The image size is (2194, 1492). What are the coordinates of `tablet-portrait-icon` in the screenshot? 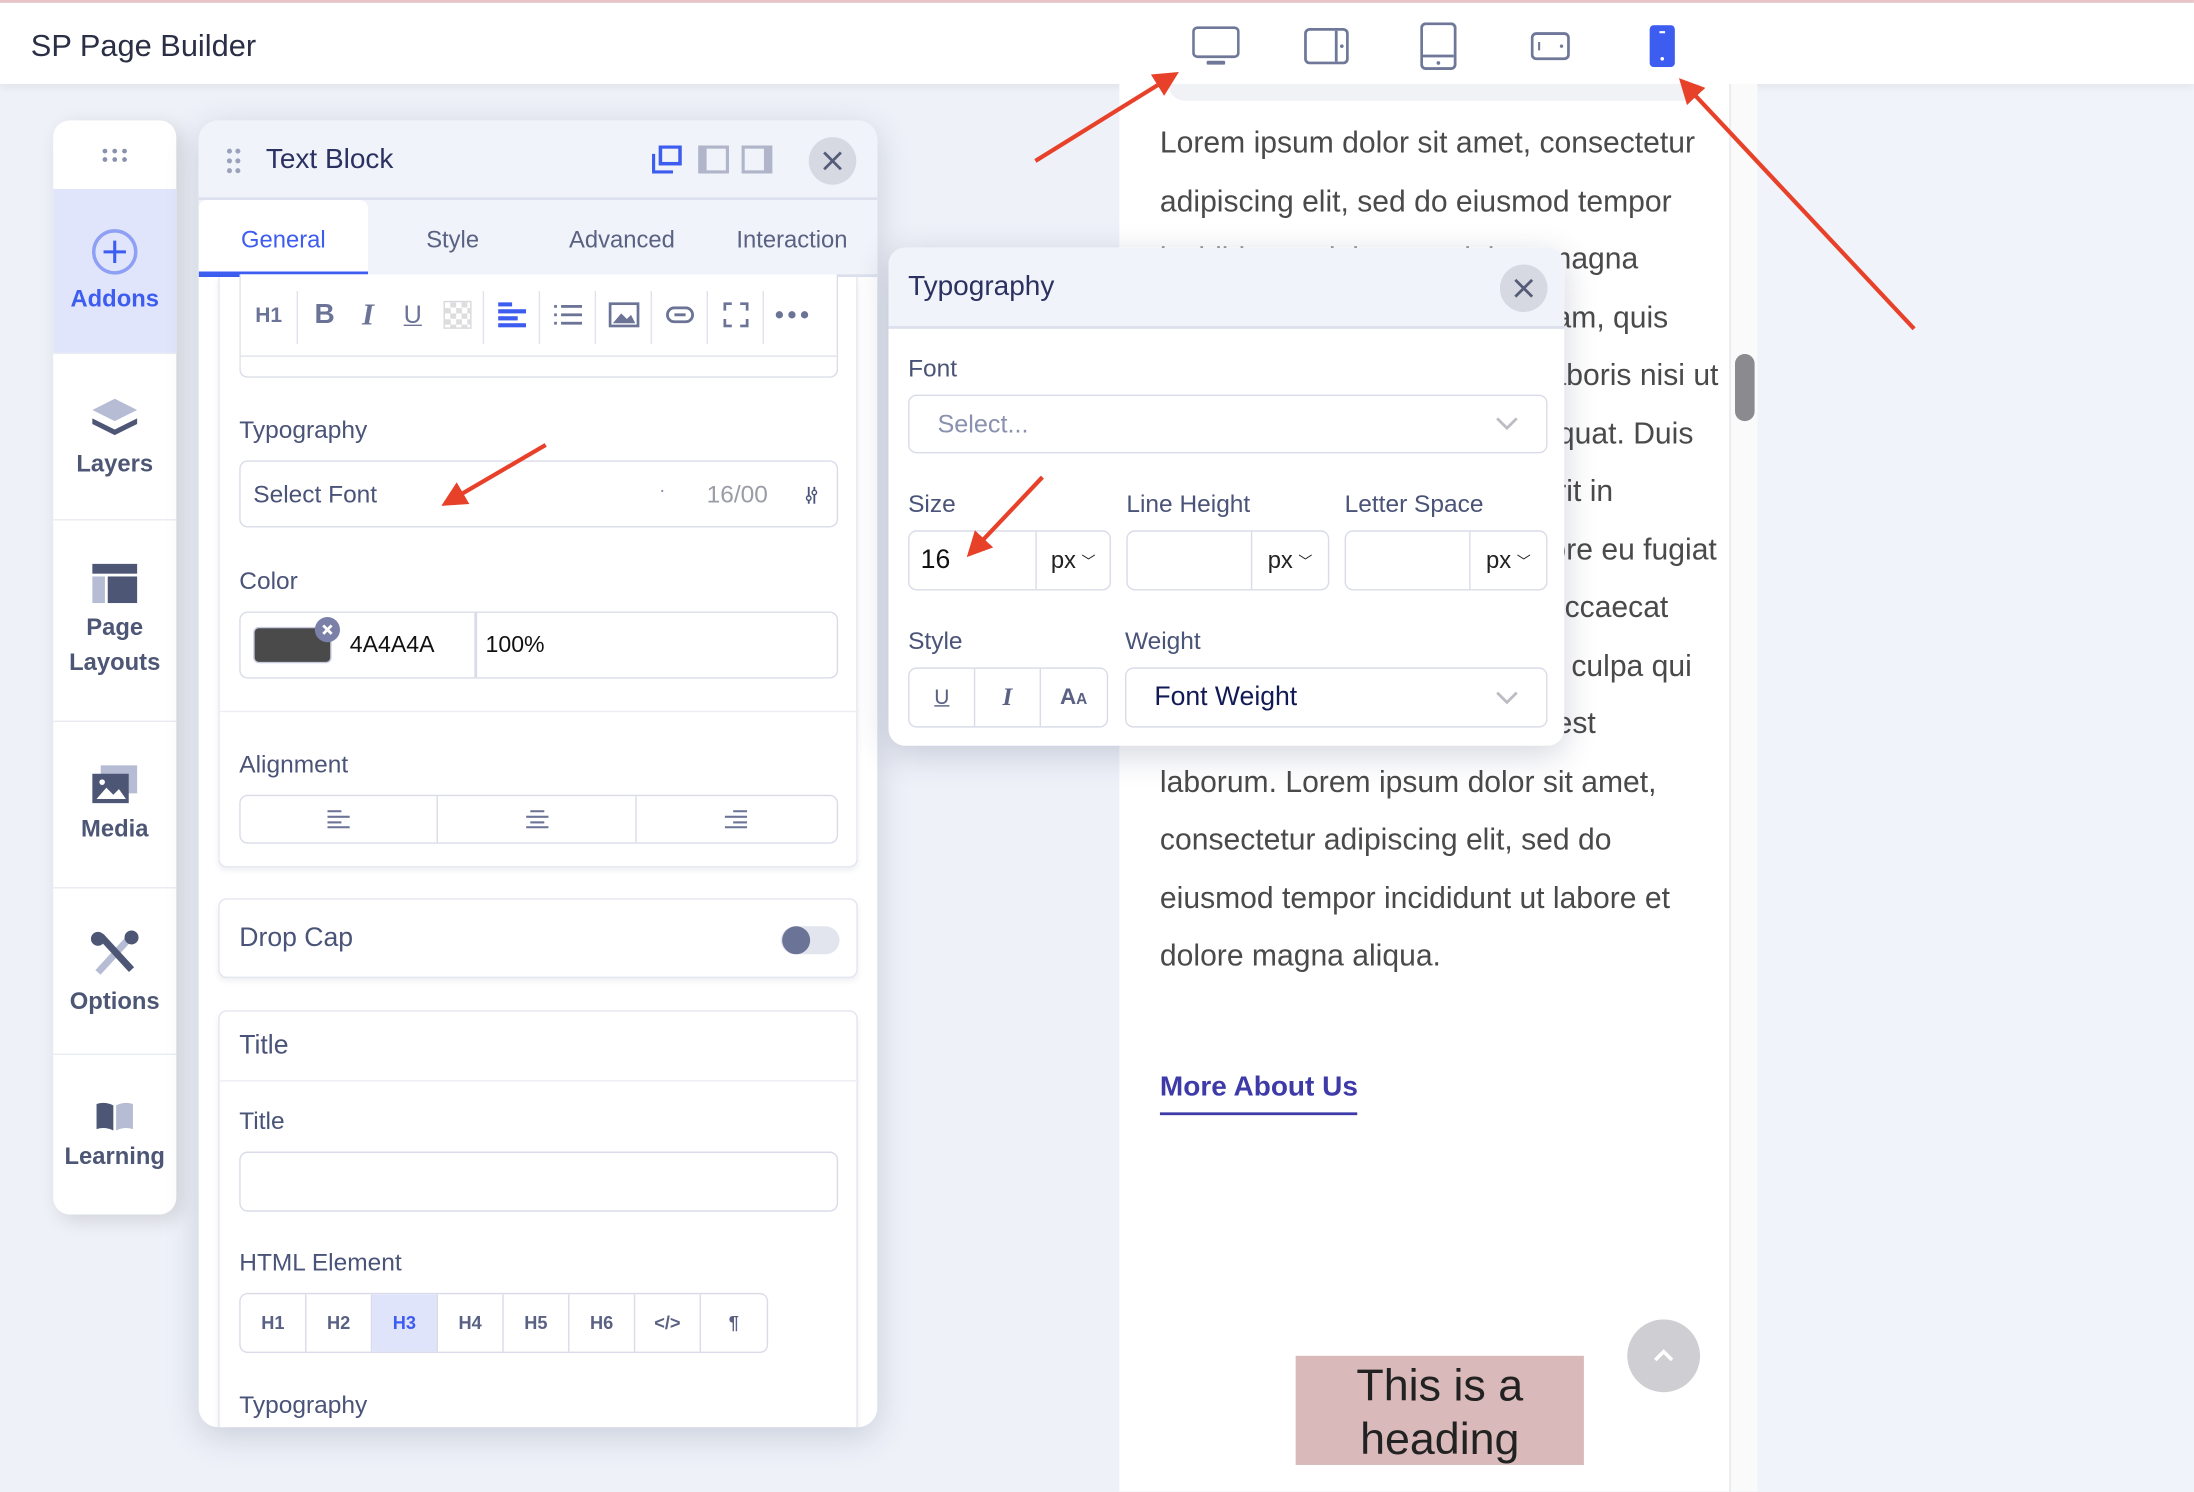 It's located at (1438, 46).